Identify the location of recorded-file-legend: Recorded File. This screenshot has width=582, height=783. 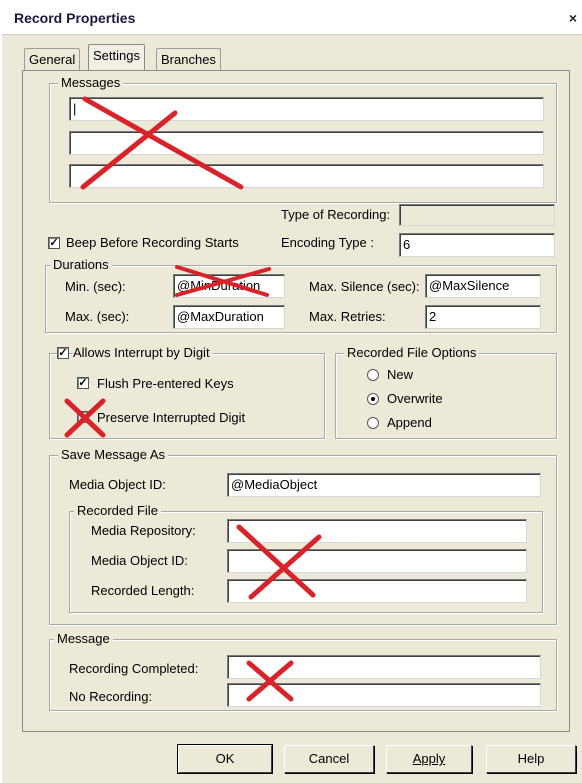
(117, 510).